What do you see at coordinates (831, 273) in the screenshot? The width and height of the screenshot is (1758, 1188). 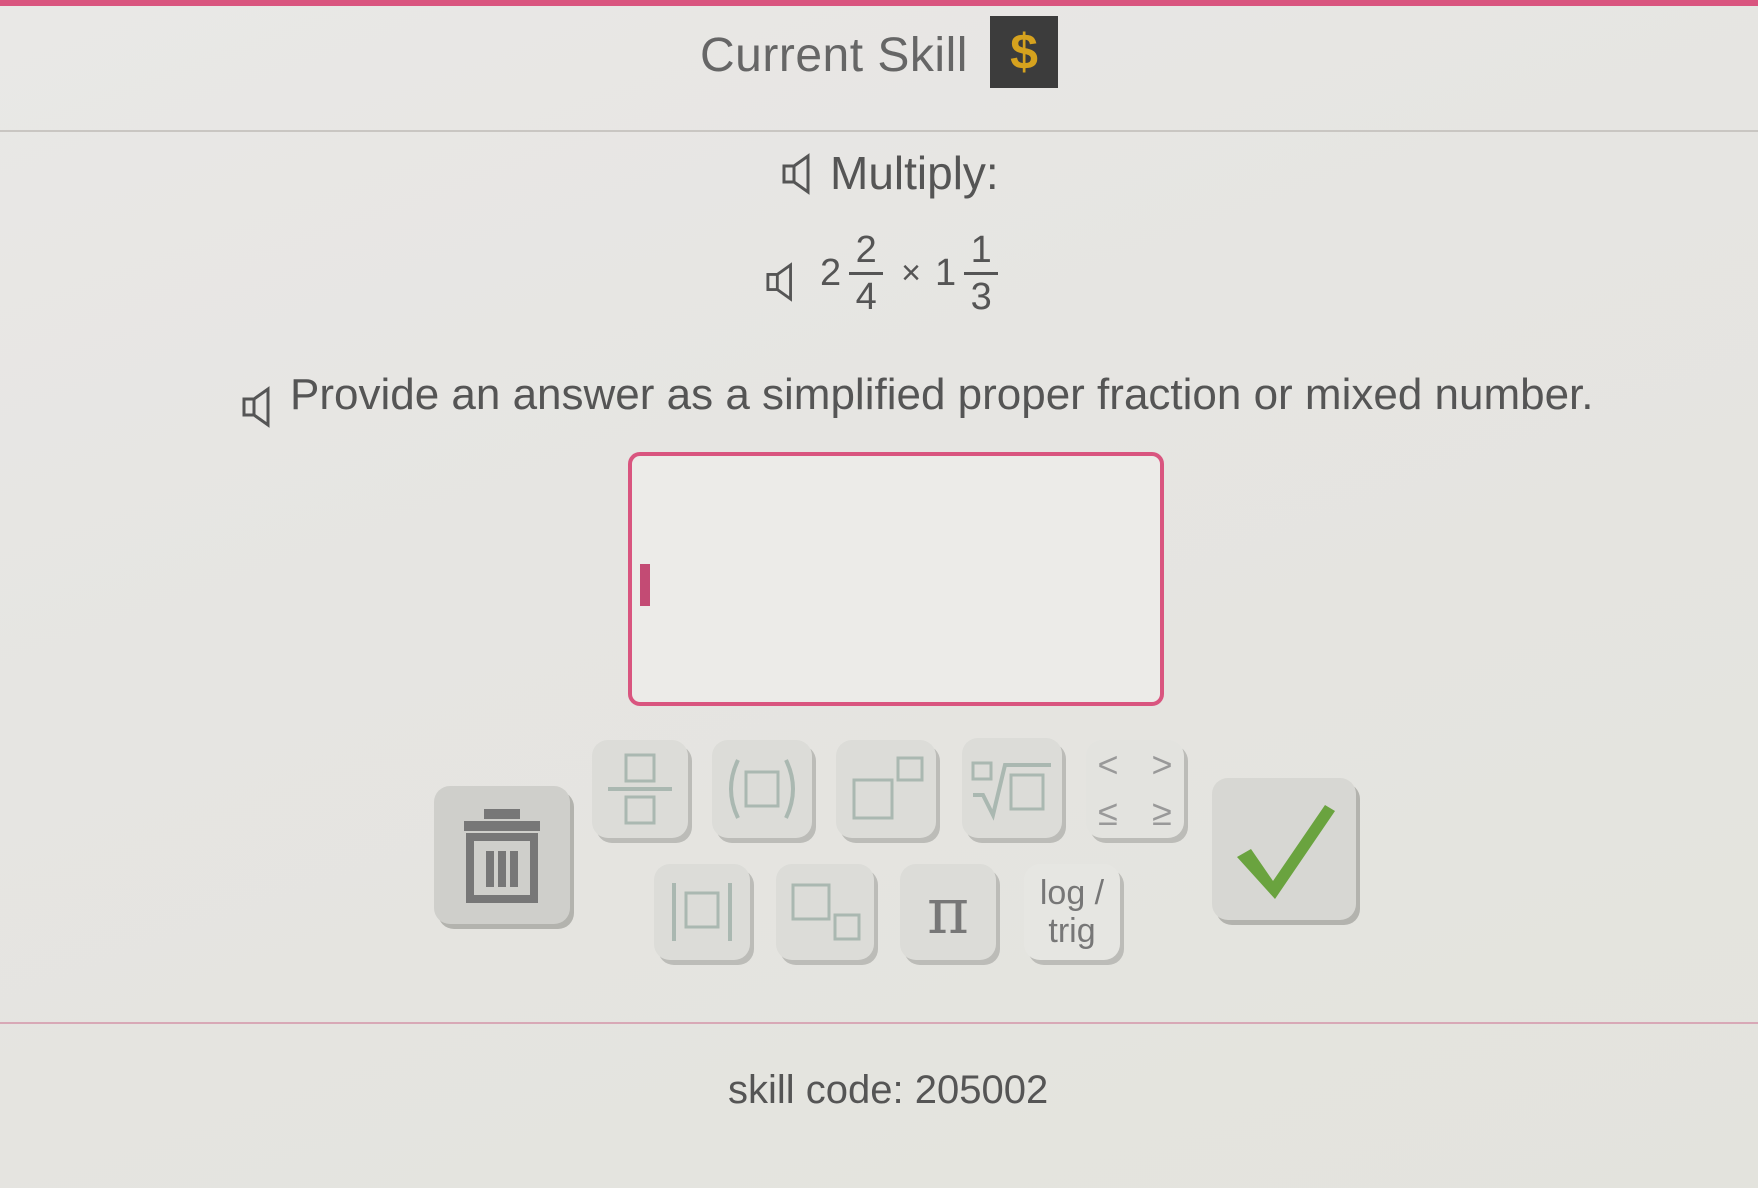 I see `whole-number: 2` at bounding box center [831, 273].